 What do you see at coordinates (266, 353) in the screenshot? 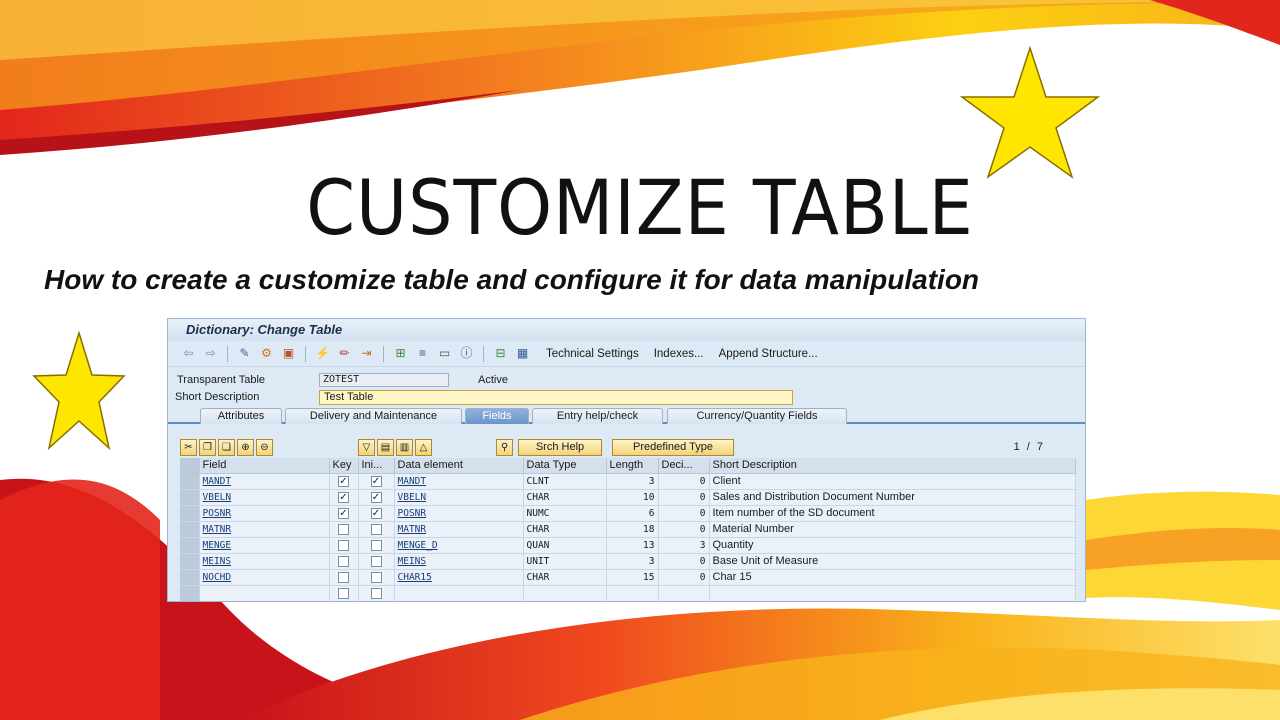
I see `other-object-icon: ⚙` at bounding box center [266, 353].